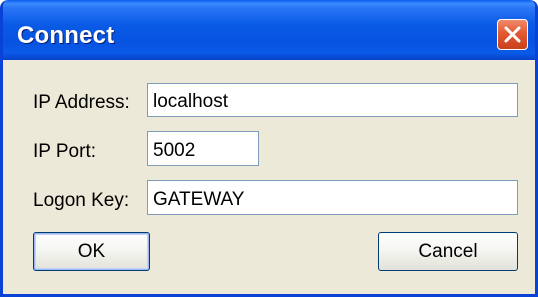 The height and width of the screenshot is (297, 538). I want to click on logon-key-input, so click(332, 197).